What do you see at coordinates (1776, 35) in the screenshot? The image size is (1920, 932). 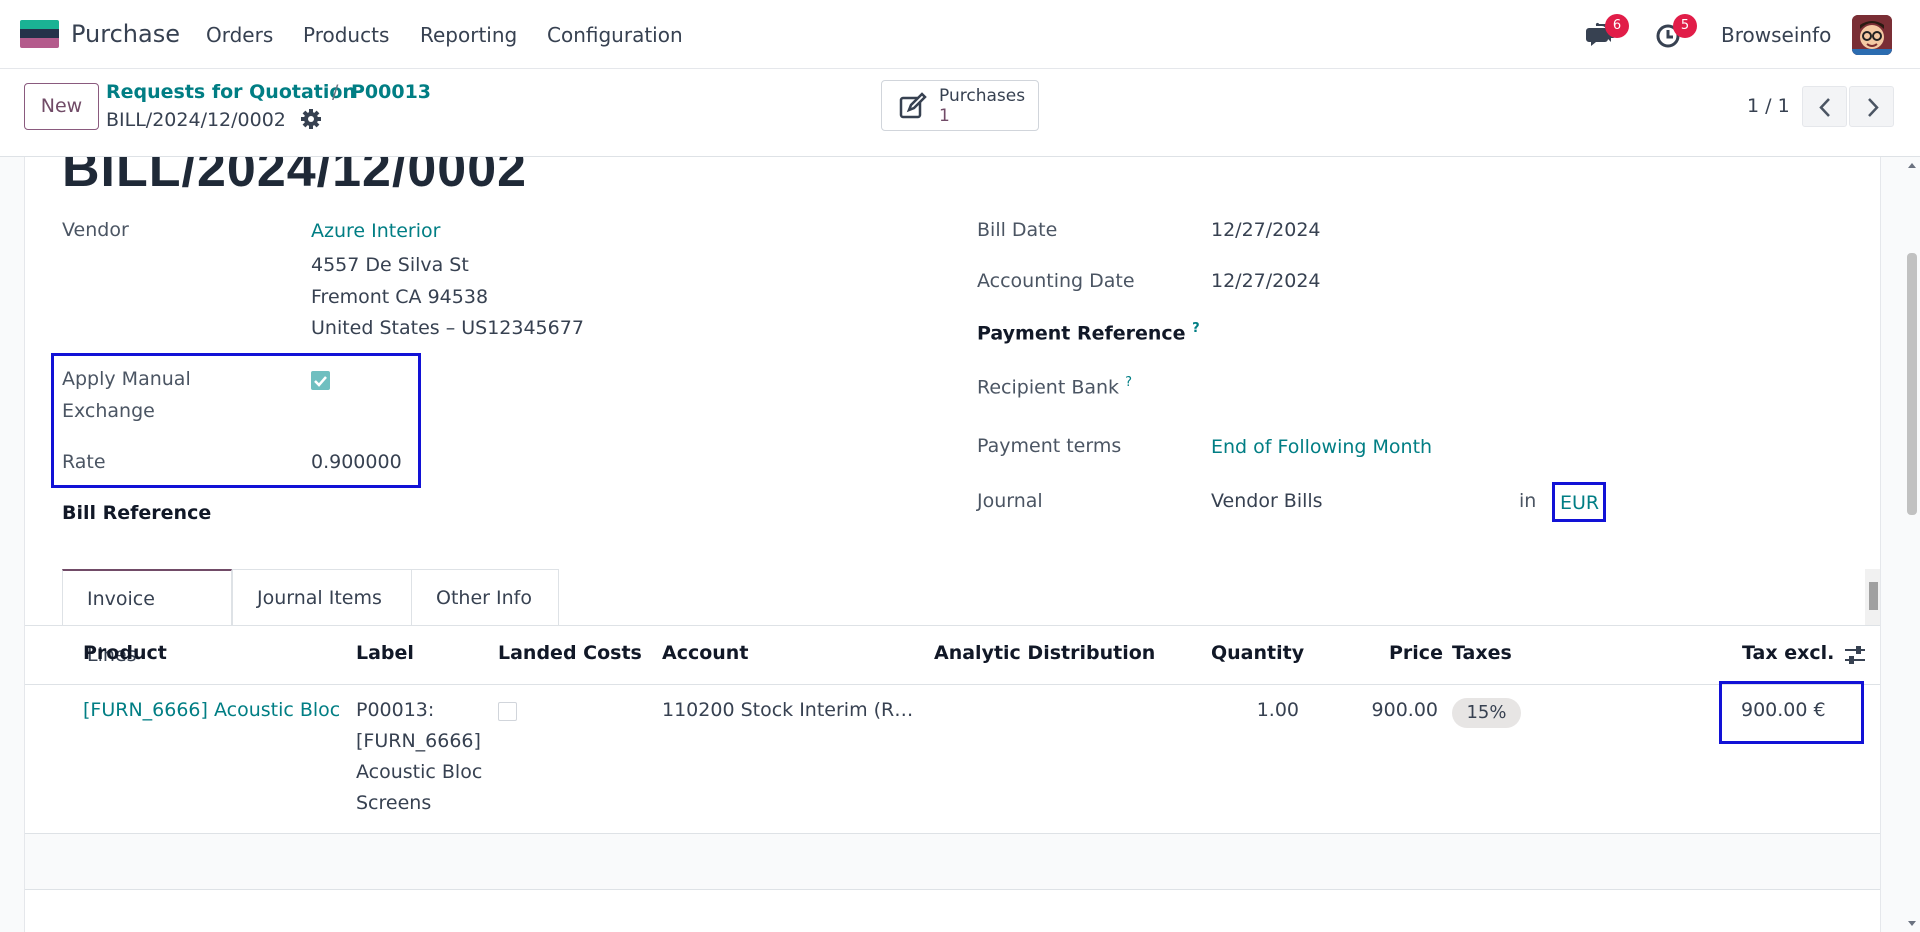 I see `user-name: Browseinfo` at bounding box center [1776, 35].